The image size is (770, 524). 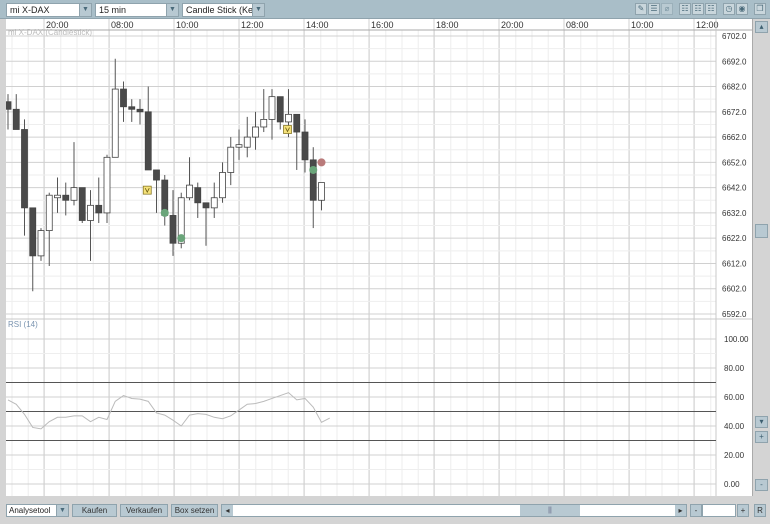 What do you see at coordinates (734, 455) in the screenshot?
I see `rsi-axis-label: 20.00` at bounding box center [734, 455].